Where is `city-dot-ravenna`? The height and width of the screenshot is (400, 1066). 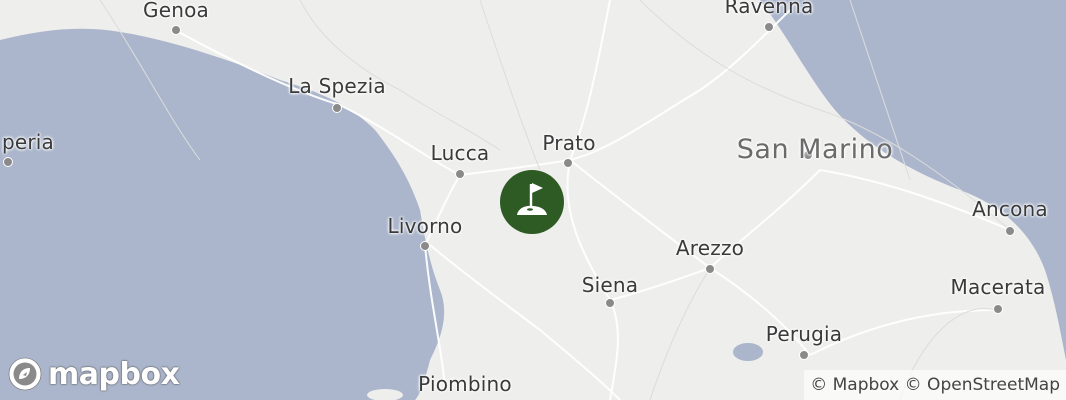
city-dot-ravenna is located at coordinates (769, 27).